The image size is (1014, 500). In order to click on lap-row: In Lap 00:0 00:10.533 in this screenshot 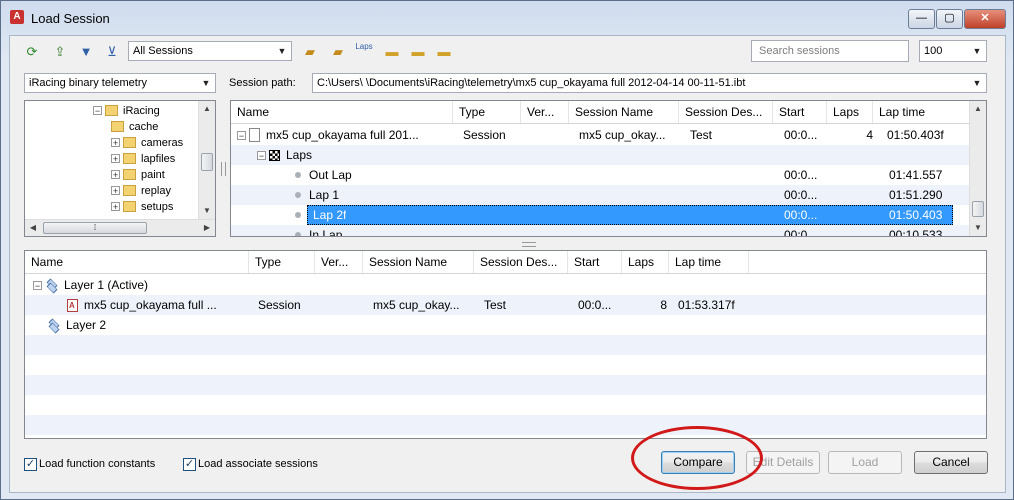, I will do `click(601, 231)`.